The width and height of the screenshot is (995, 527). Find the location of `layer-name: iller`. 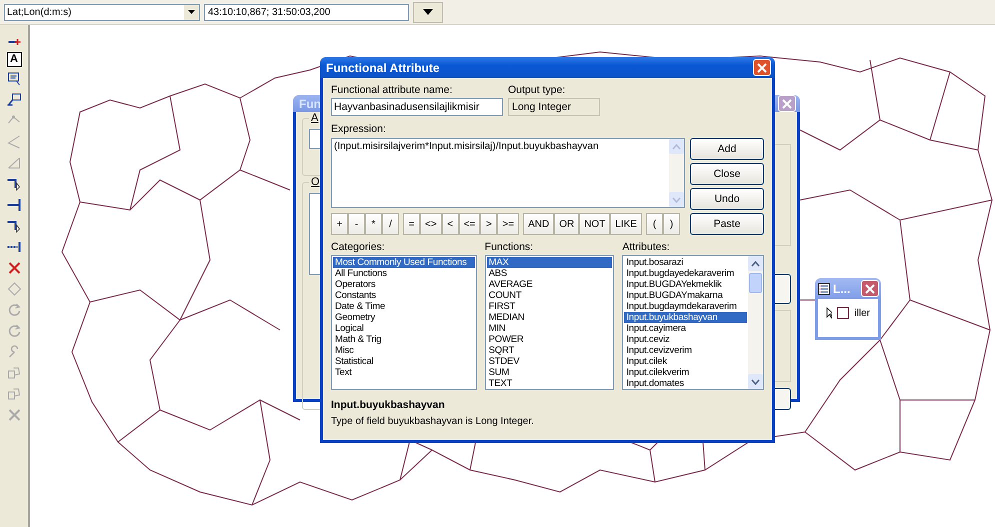

layer-name: iller is located at coordinates (862, 313).